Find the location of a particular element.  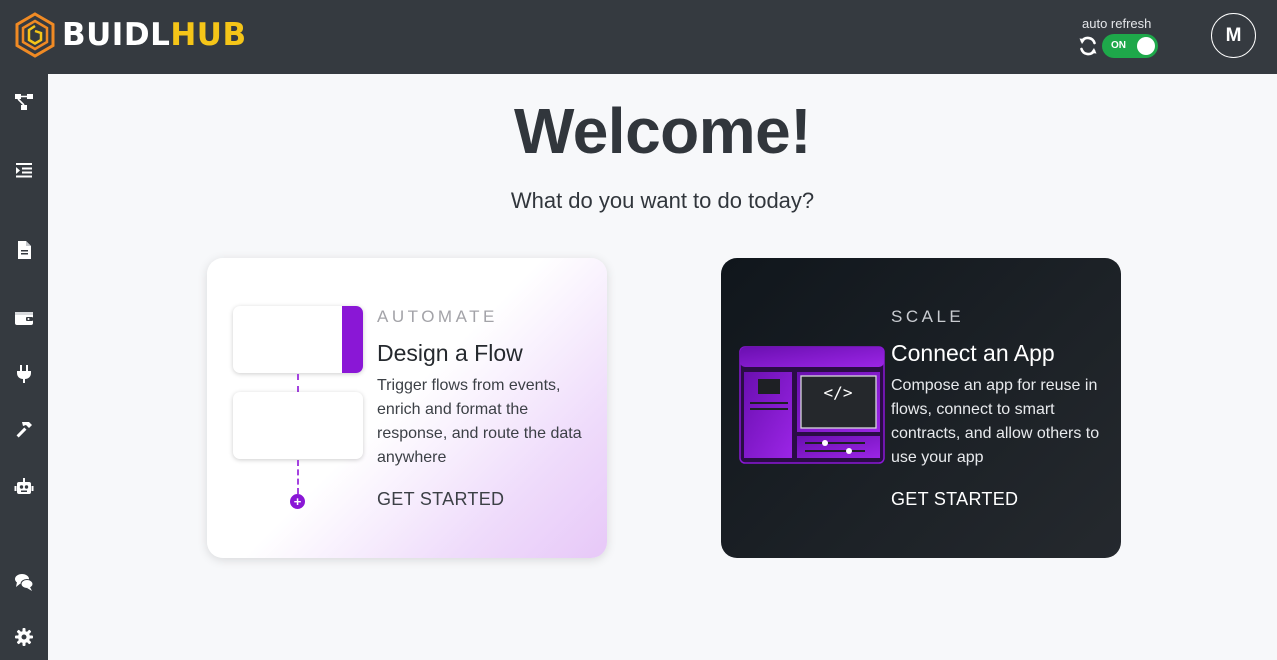

top-bar: BUIDLHUB auto refresh ON M is located at coordinates (638, 37).